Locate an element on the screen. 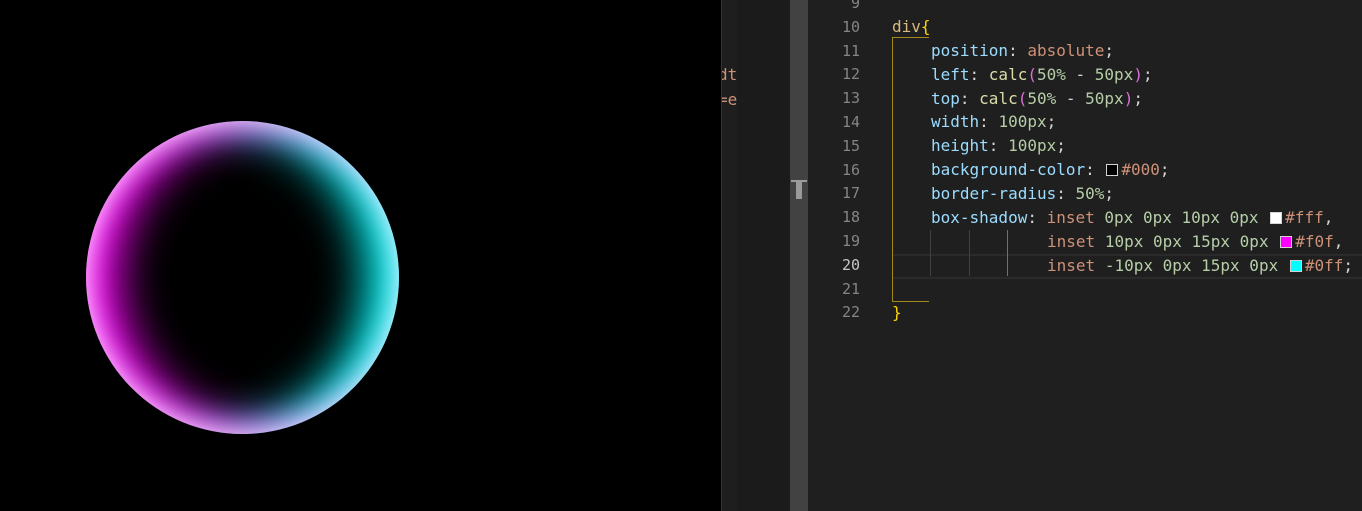 The height and width of the screenshot is (511, 1362). code-line-22: } is located at coordinates (897, 312).